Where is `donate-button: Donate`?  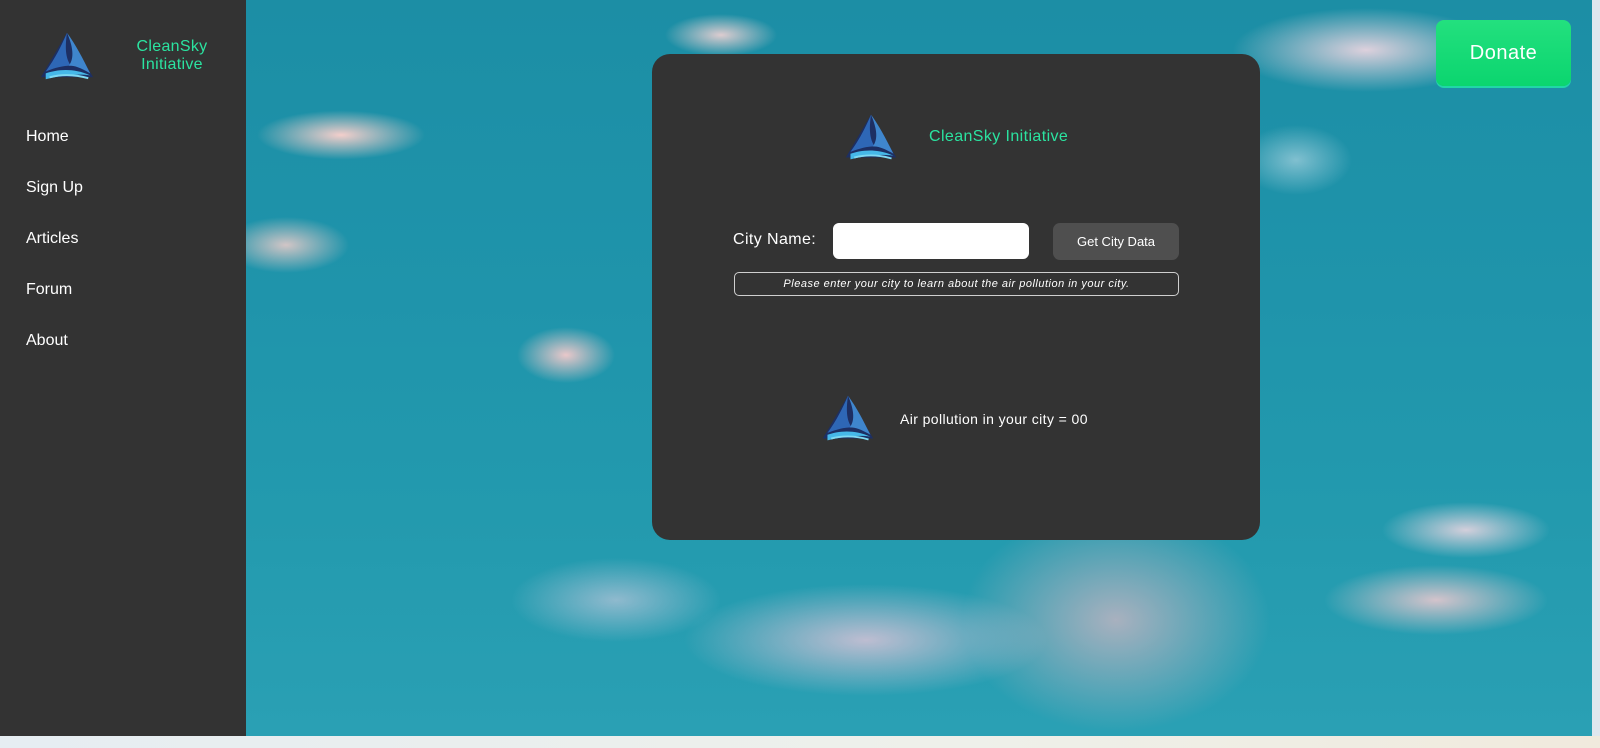
donate-button: Donate is located at coordinates (1503, 53).